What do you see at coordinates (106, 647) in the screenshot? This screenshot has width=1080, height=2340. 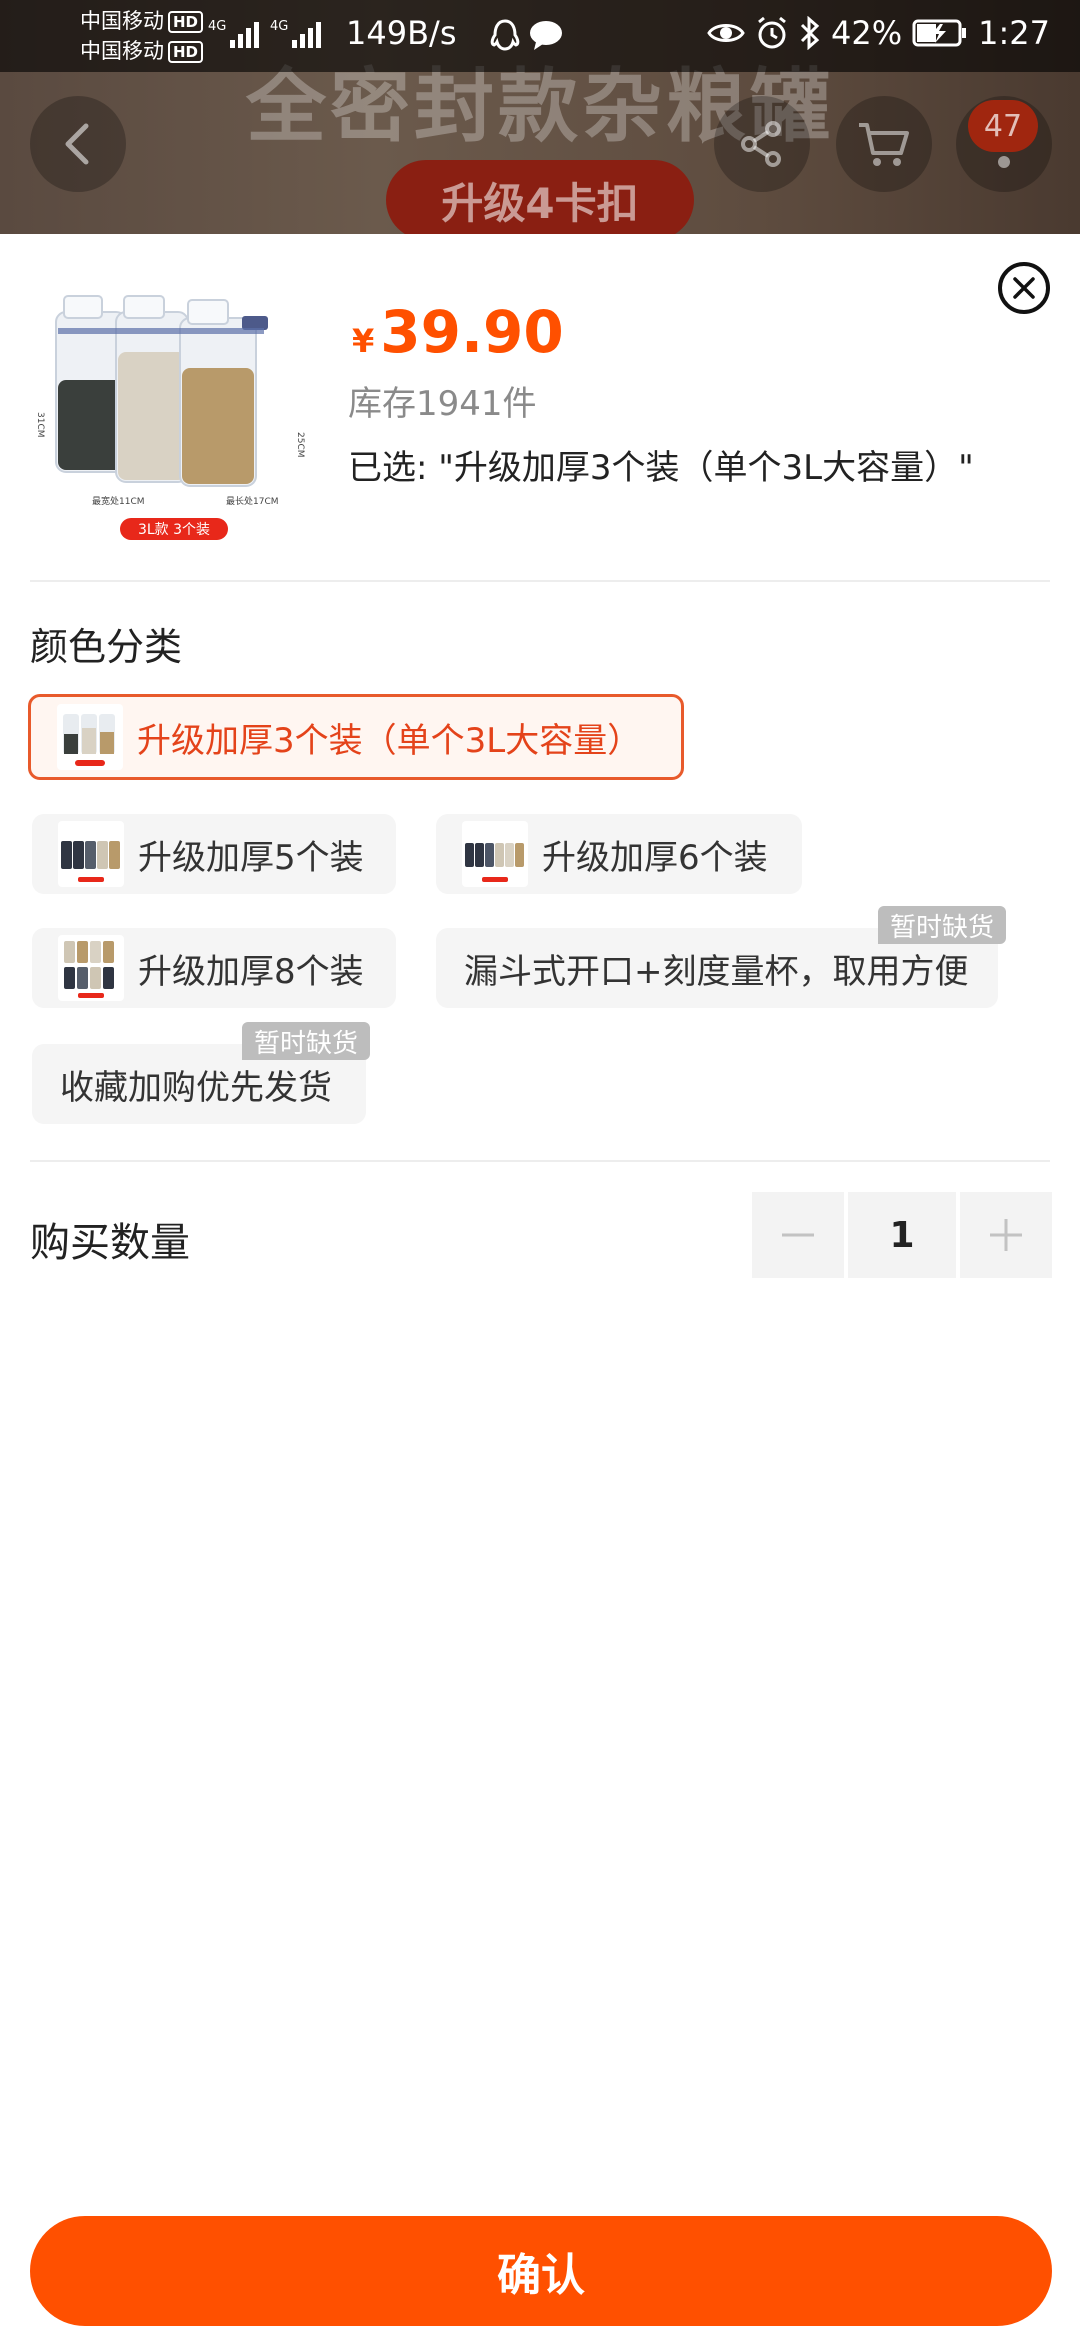 I see `color-section-title: 颜色分类` at bounding box center [106, 647].